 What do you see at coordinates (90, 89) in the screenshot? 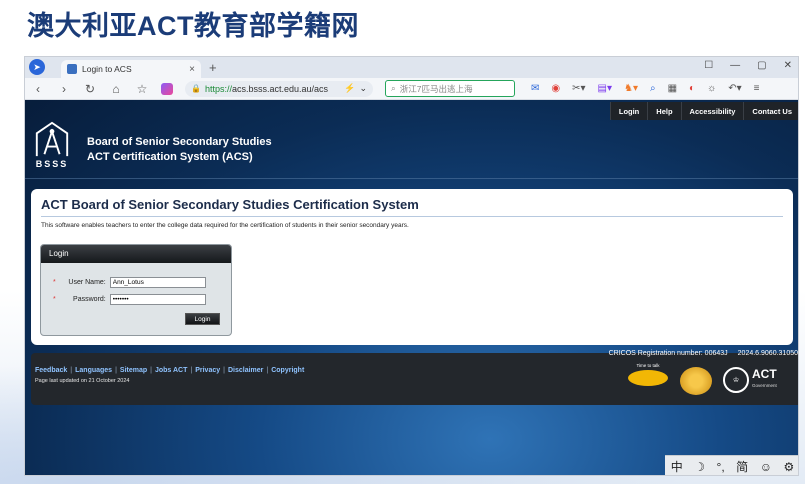
I see `reload-button: ↻` at bounding box center [90, 89].